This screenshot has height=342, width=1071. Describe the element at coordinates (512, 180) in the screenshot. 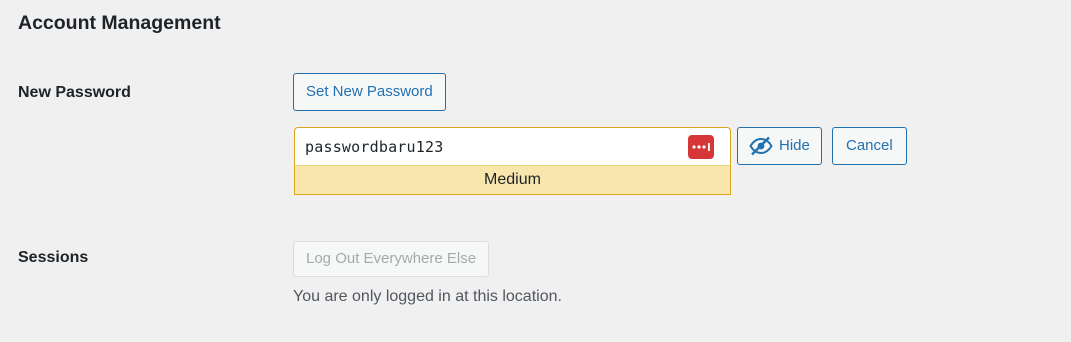

I see `password-strength-meter: Medium` at that location.